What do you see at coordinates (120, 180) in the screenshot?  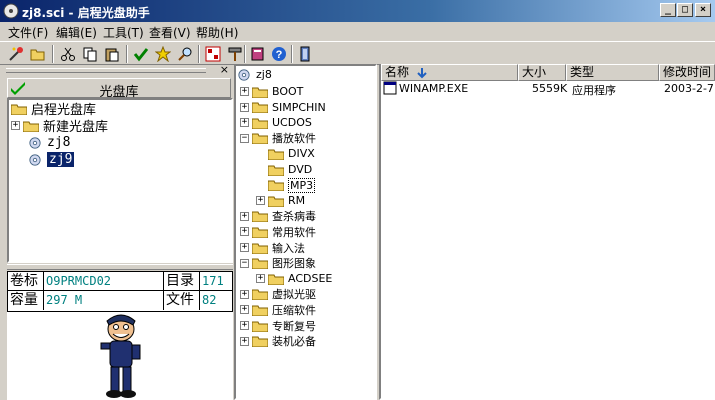 I see `library-tree: 启程光盘库 + 新建光盘库 zj8 zj9` at bounding box center [120, 180].